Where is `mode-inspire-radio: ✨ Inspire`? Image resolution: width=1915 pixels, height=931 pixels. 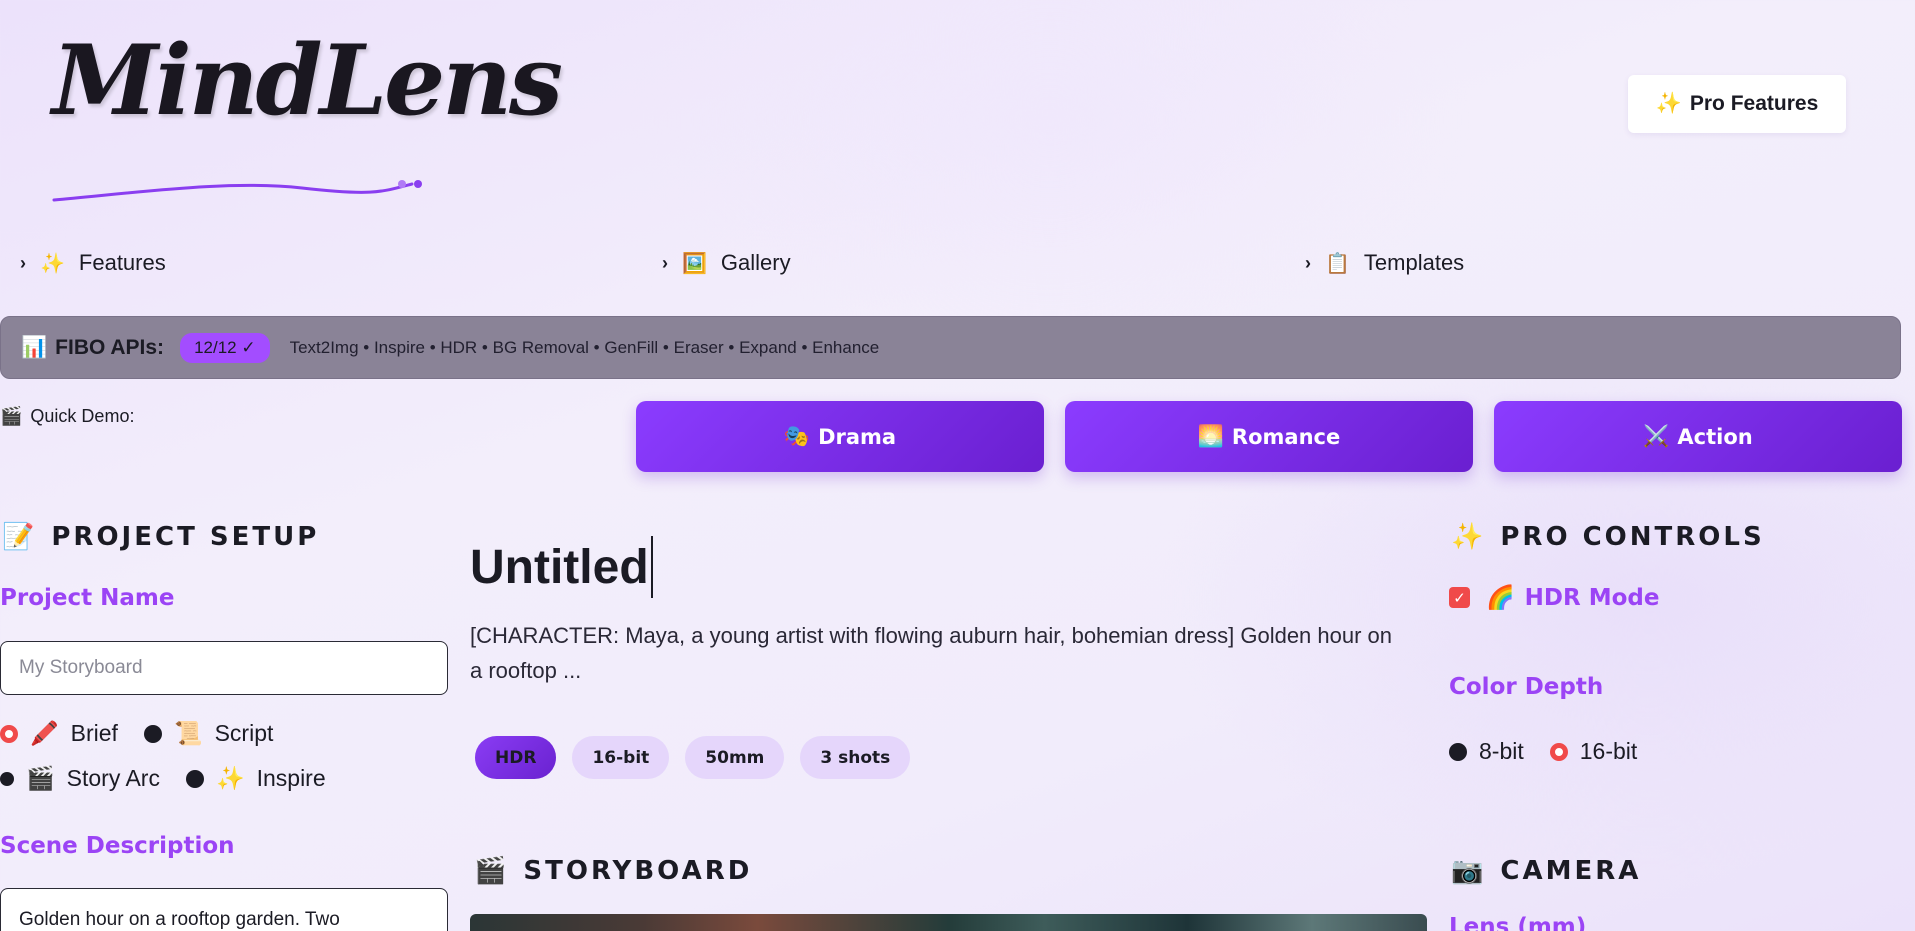 mode-inspire-radio: ✨ Inspire is located at coordinates (255, 778).